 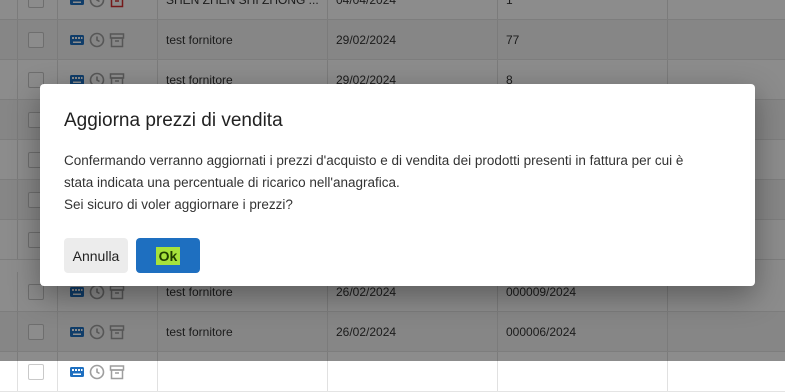 I want to click on dialog-title: Aggiorna prezzi di vendita, so click(x=173, y=120).